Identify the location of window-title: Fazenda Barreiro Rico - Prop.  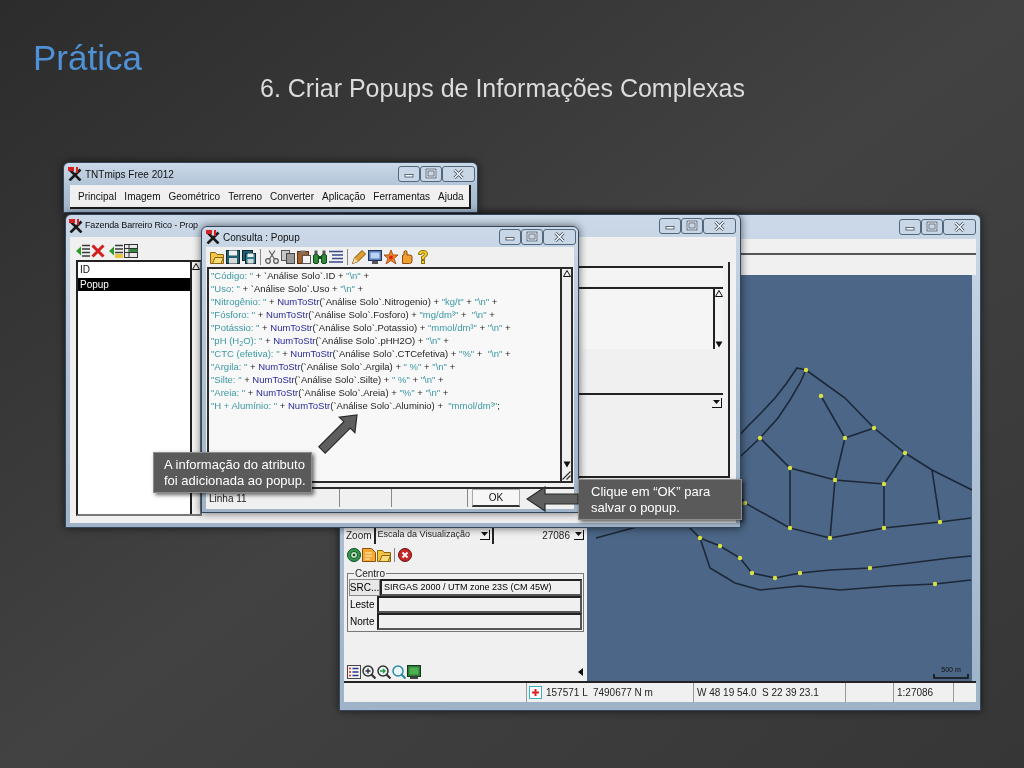
(141, 226).